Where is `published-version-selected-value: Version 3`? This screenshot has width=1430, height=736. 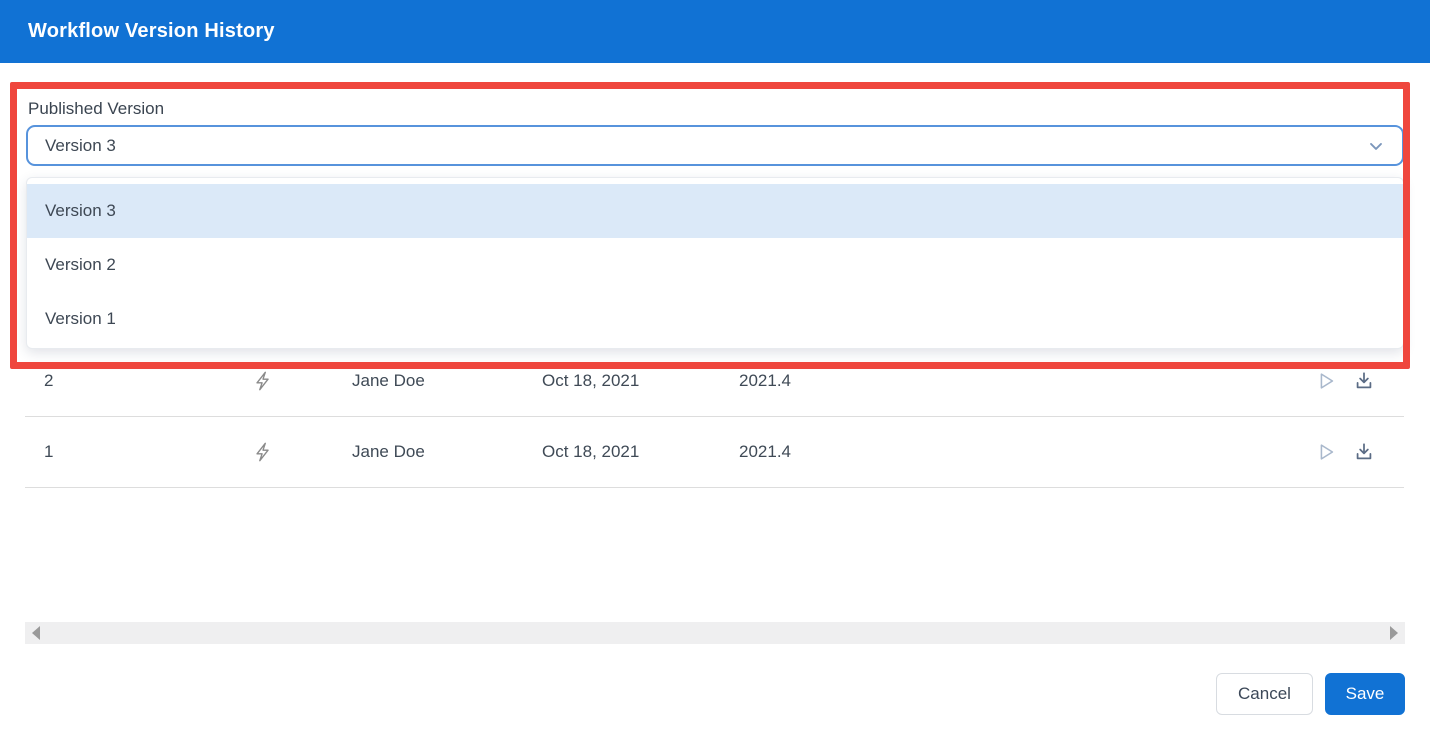
published-version-selected-value: Version 3 is located at coordinates (80, 145).